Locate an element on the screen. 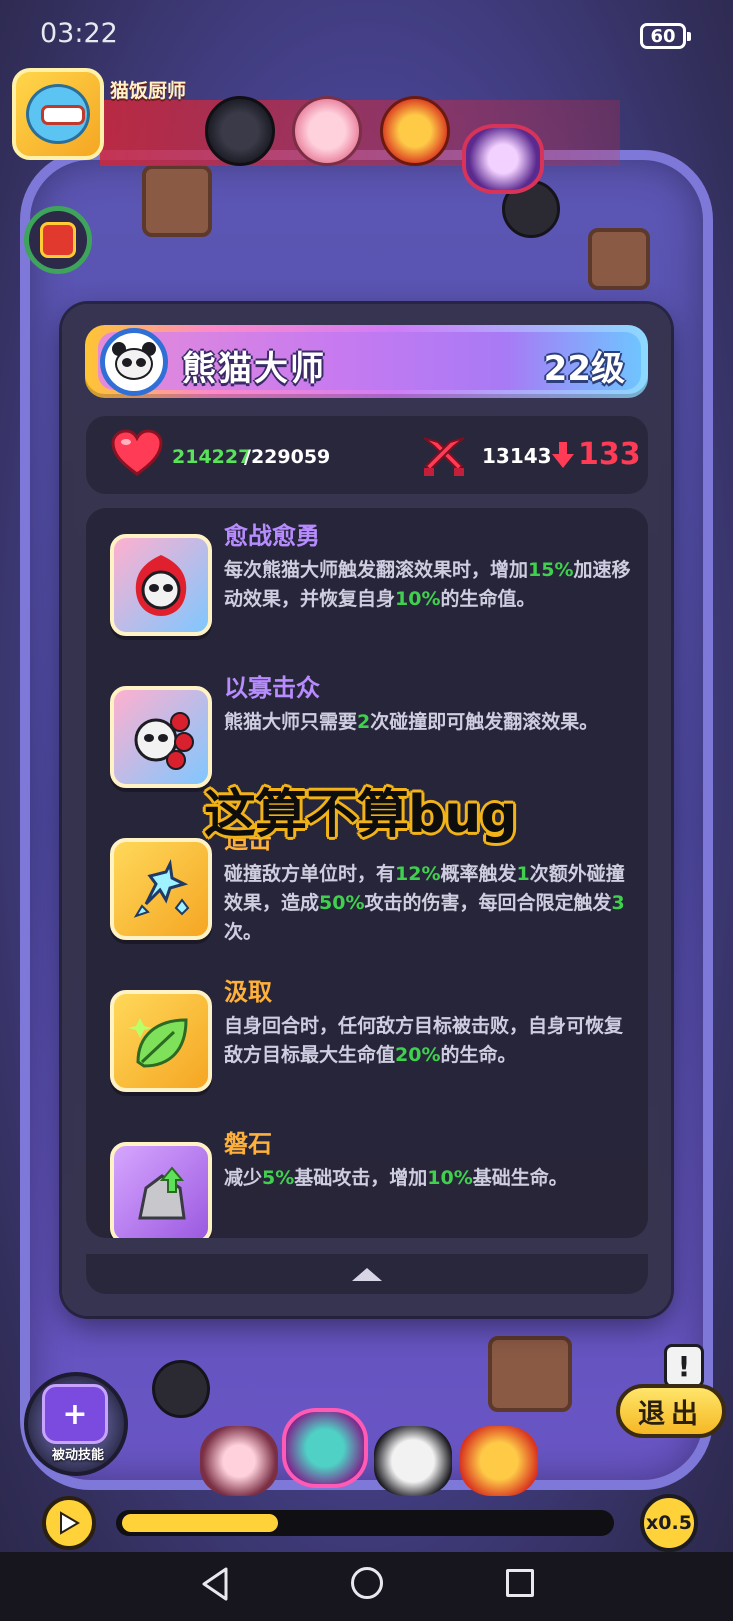  replay-progress-fill is located at coordinates (200, 1523).